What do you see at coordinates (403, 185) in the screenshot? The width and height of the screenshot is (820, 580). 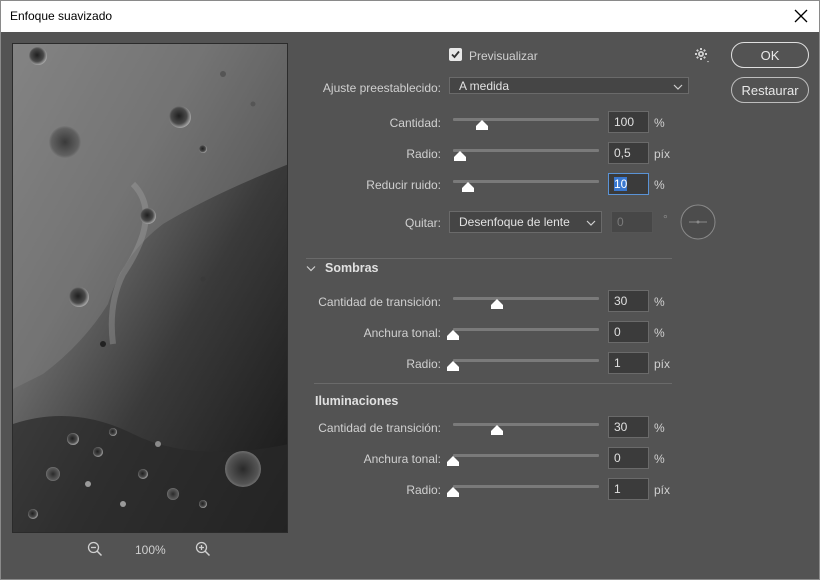 I see `noise-label: Reducir ruido:` at bounding box center [403, 185].